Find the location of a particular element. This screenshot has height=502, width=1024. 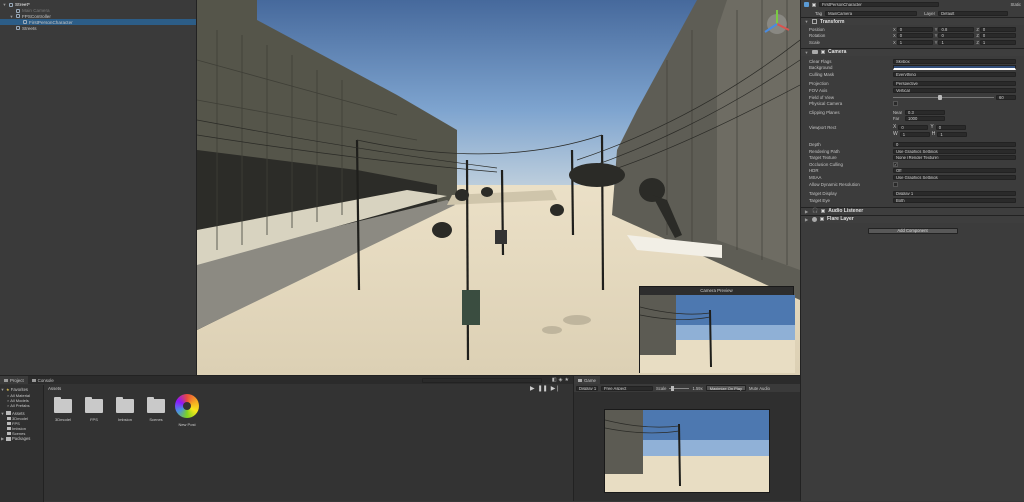

target-display-dropdown: Display 1 is located at coordinates (954, 194).